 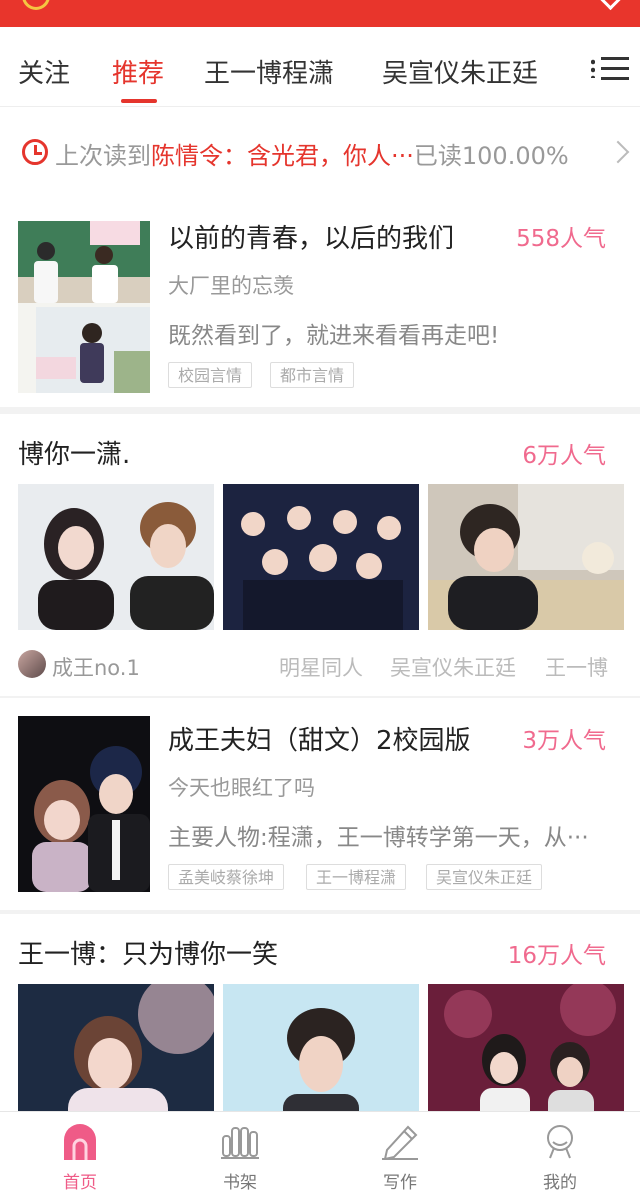 I want to click on book-description: 既然看到了，就进来看看再走吧!, so click(x=334, y=336).